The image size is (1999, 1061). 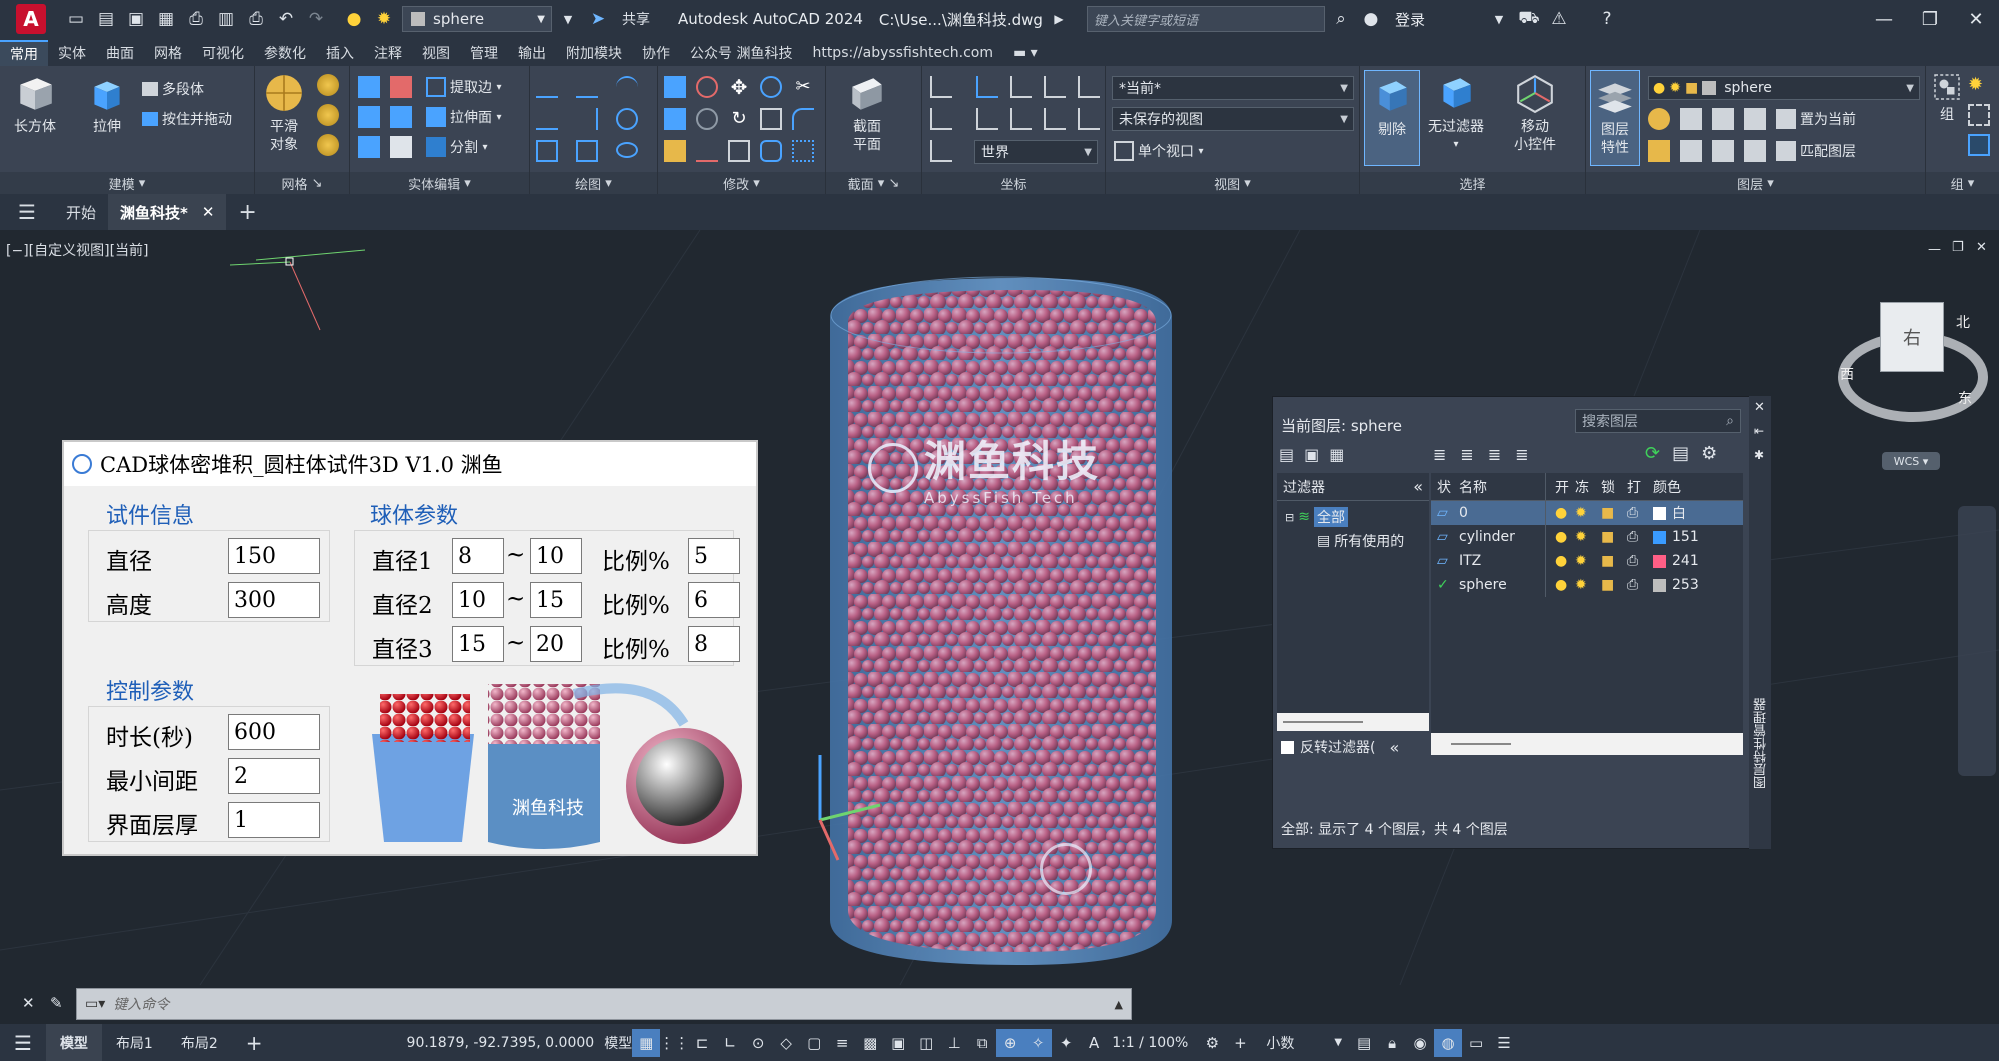 I want to click on split-button: 分割 ▾, so click(x=456, y=147).